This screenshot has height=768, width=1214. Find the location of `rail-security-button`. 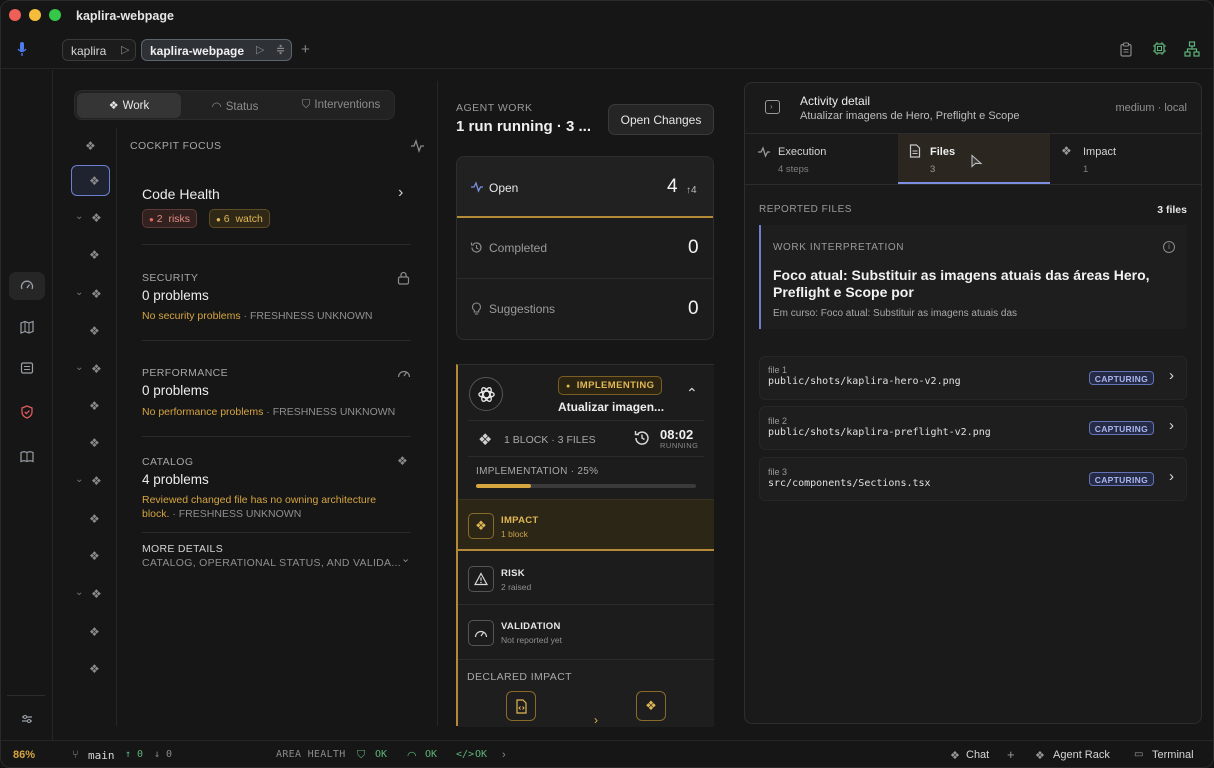

rail-security-button is located at coordinates (27, 412).